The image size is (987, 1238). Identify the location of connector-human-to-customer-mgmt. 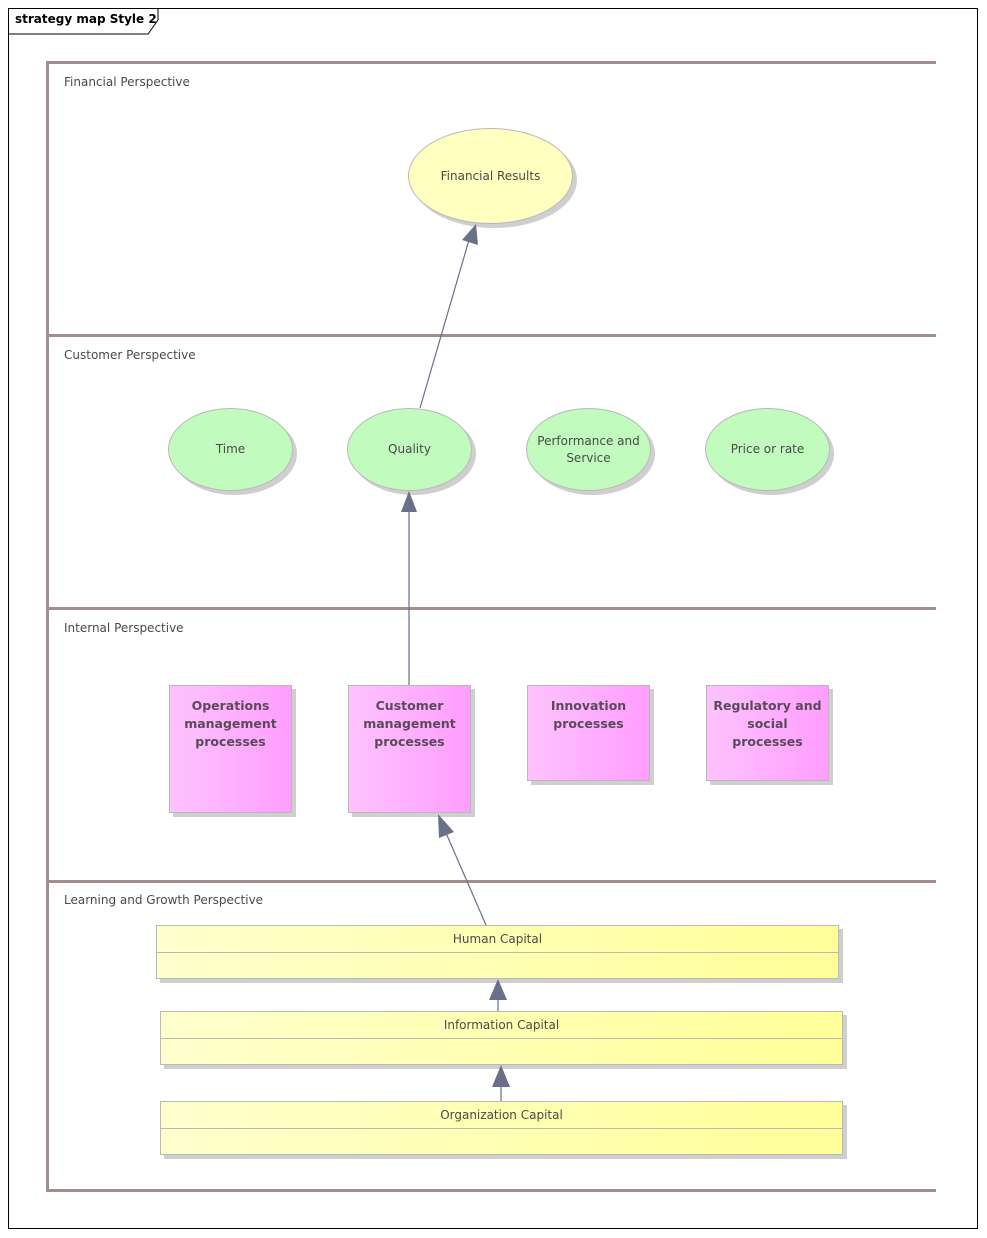
(462, 870).